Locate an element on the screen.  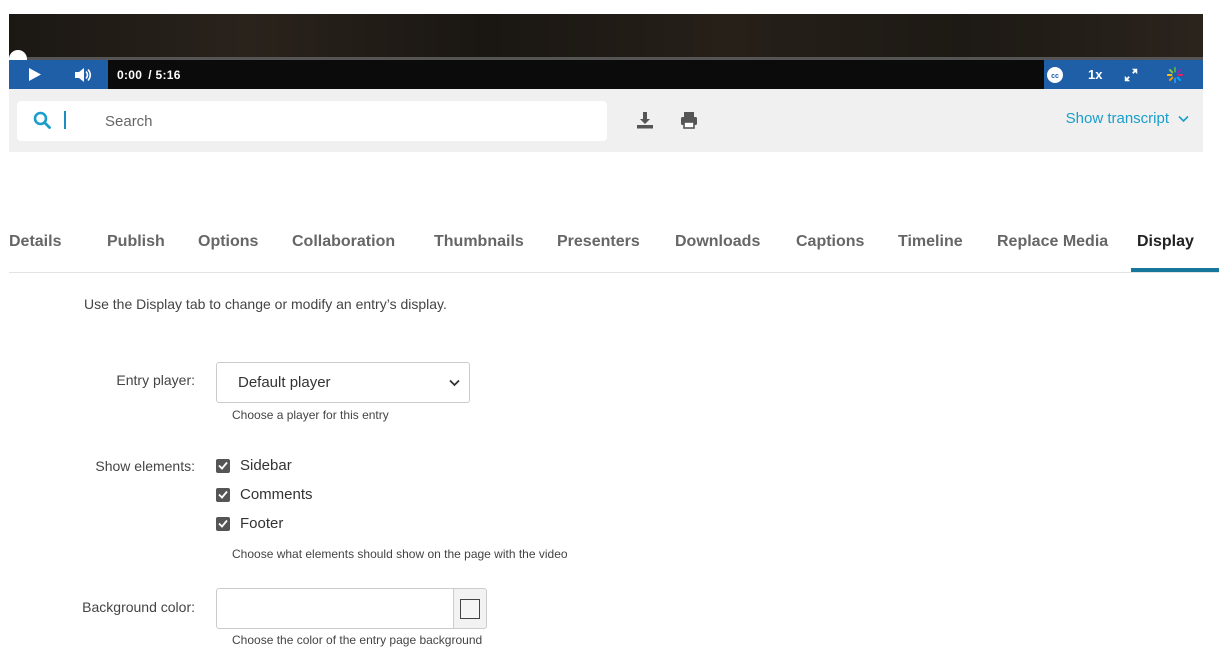
spinner-icon is located at coordinates (1175, 74).